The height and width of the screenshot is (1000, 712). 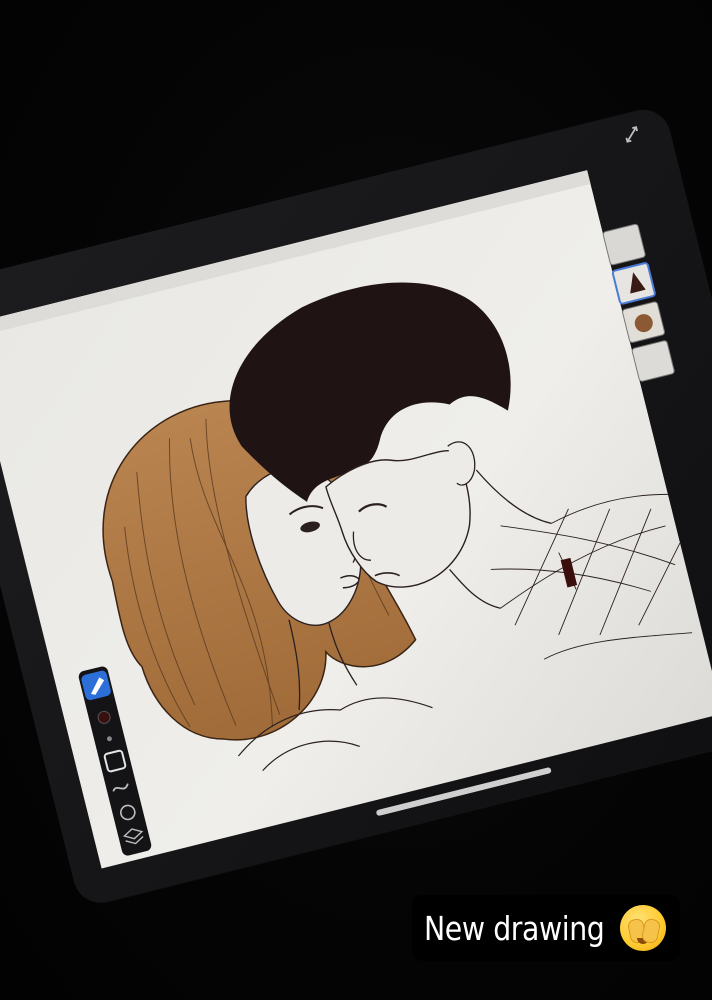 I want to click on emoji-mouth, so click(x=642, y=941).